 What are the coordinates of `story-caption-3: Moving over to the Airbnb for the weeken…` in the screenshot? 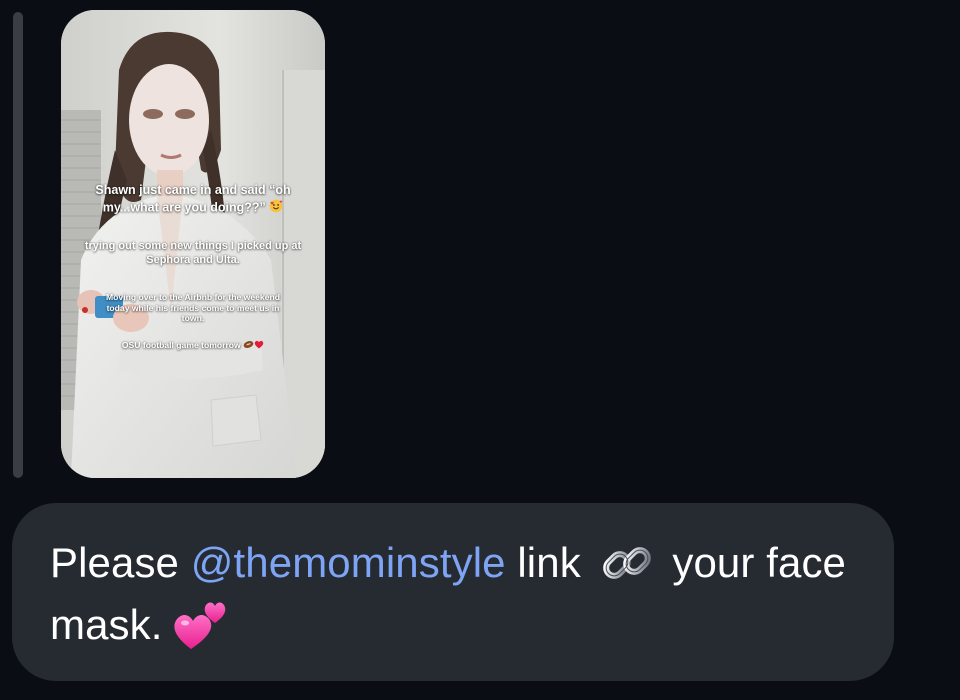 It's located at (193, 308).